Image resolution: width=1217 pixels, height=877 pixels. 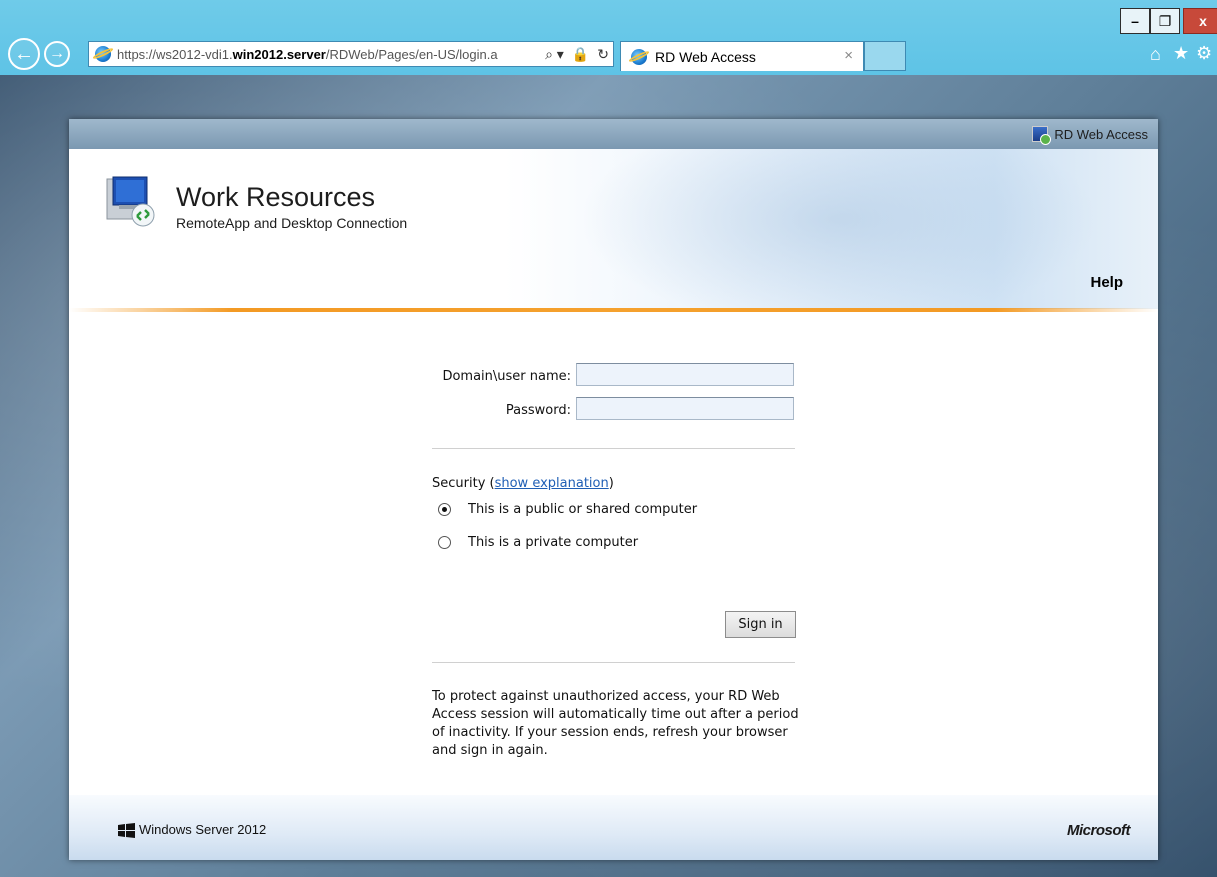 I want to click on password-field, so click(x=685, y=408).